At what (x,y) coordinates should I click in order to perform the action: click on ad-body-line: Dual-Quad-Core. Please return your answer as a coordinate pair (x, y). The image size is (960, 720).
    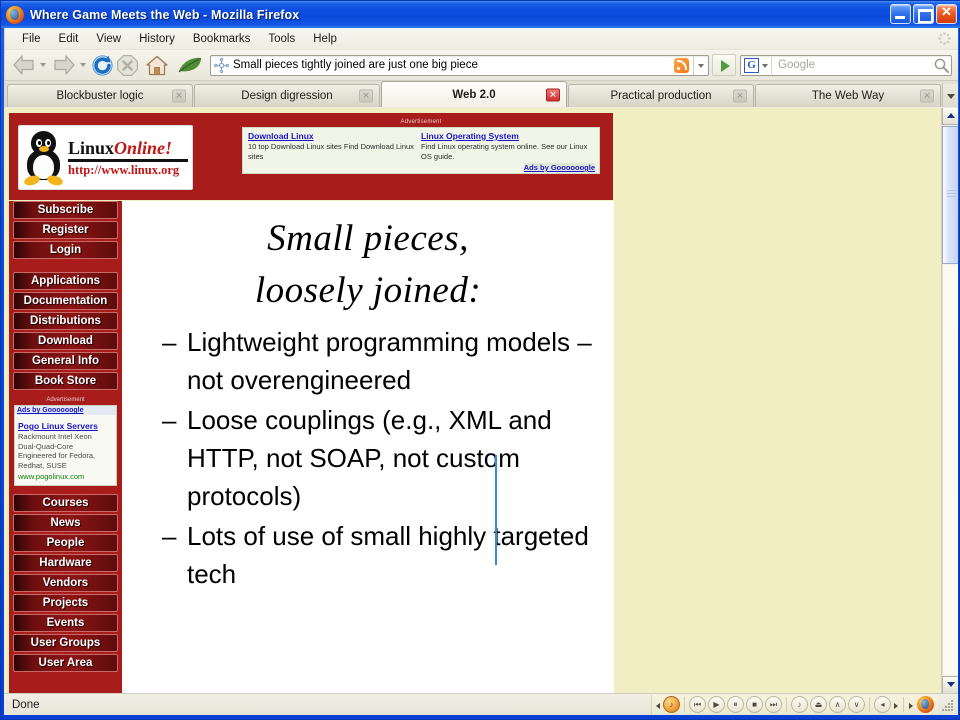
    Looking at the image, I should click on (46, 446).